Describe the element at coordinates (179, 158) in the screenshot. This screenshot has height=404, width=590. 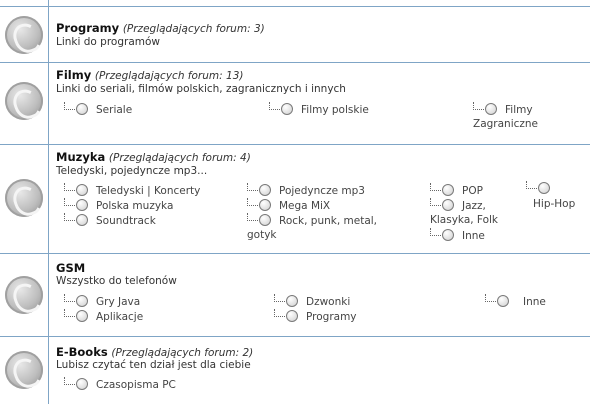
I see `viewers-count: (Przeglądających forum: 4)` at that location.